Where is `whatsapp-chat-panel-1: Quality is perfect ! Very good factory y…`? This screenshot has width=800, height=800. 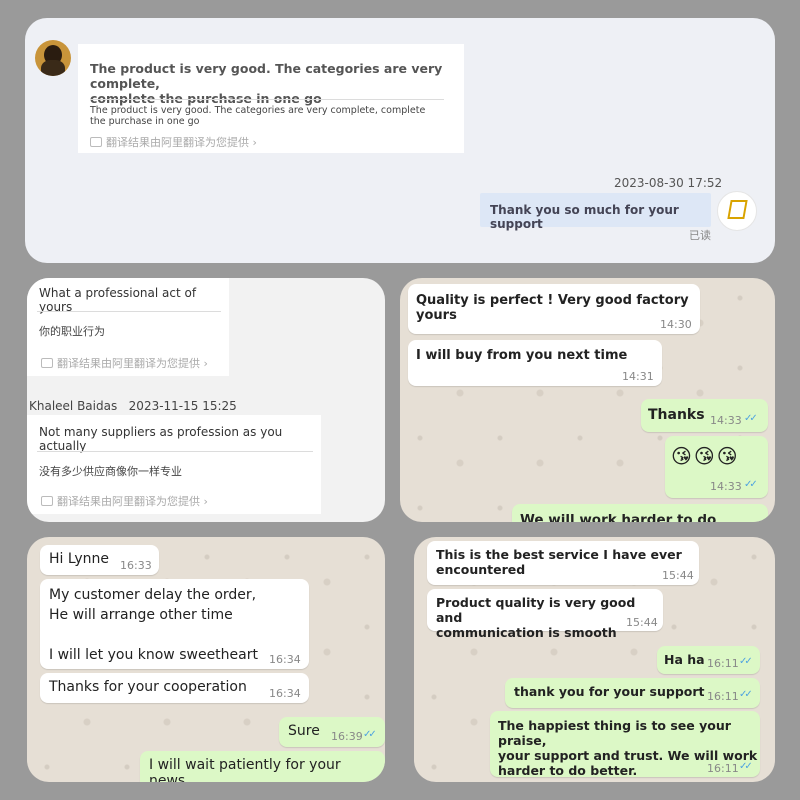 whatsapp-chat-panel-1: Quality is perfect ! Very good factory y… is located at coordinates (587, 400).